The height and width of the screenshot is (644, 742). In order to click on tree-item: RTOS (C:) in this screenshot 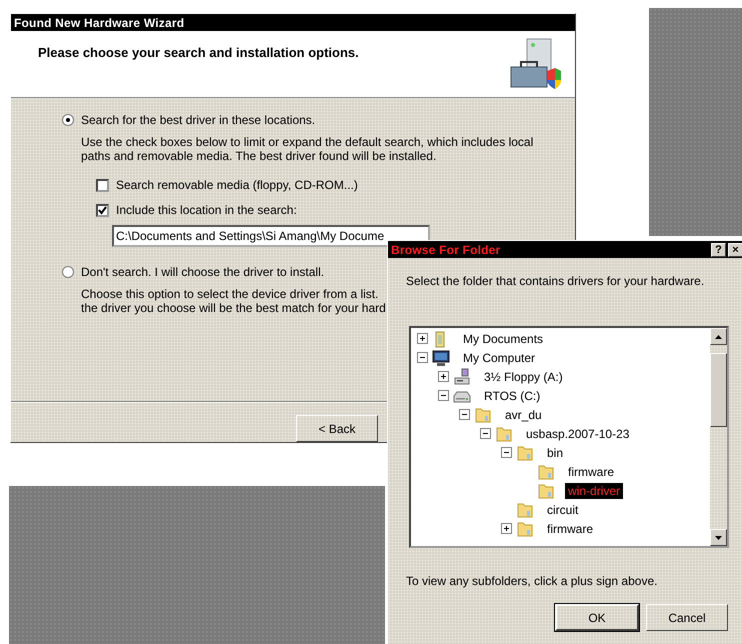, I will do `click(512, 396)`.